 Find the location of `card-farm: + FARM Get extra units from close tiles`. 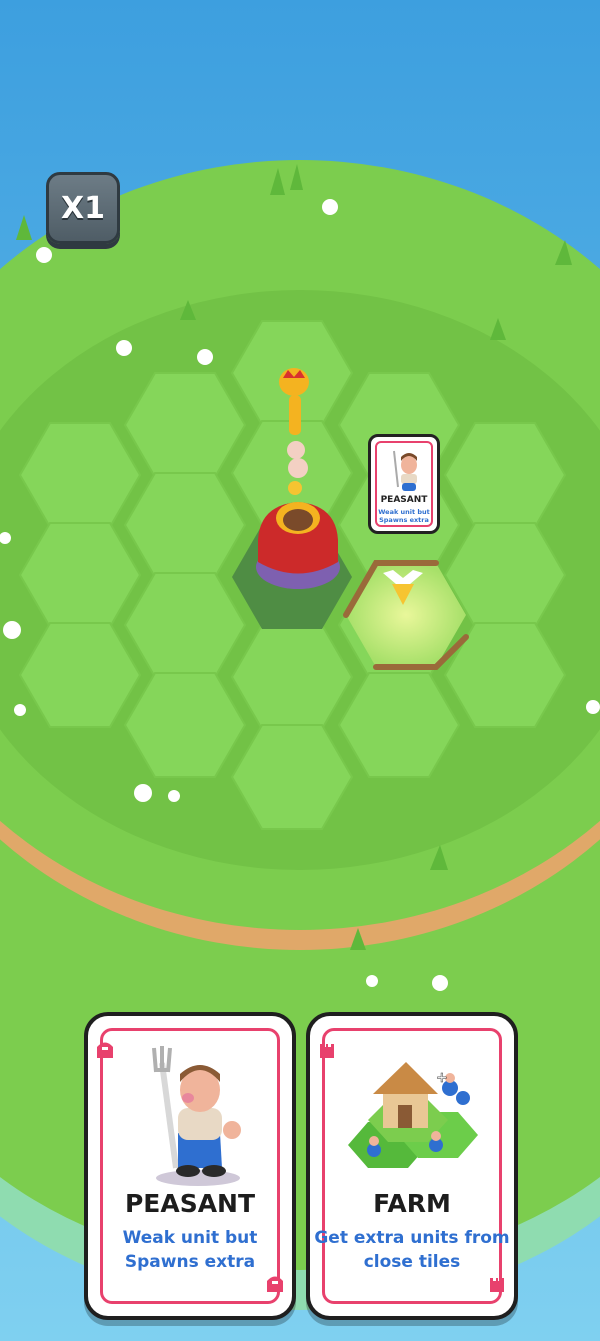

card-farm: + FARM Get extra units from close tiles is located at coordinates (412, 1166).